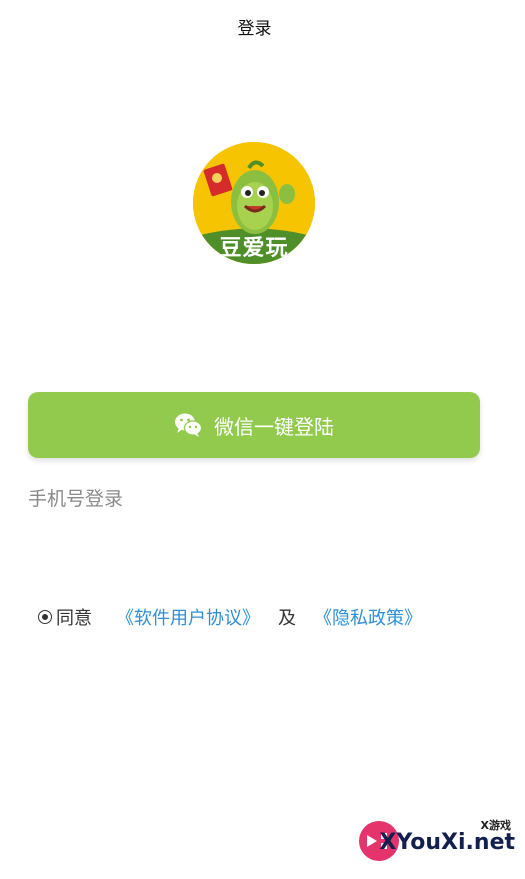 The image size is (525, 879). I want to click on wechat-login-label: 微信一键登陆, so click(274, 426).